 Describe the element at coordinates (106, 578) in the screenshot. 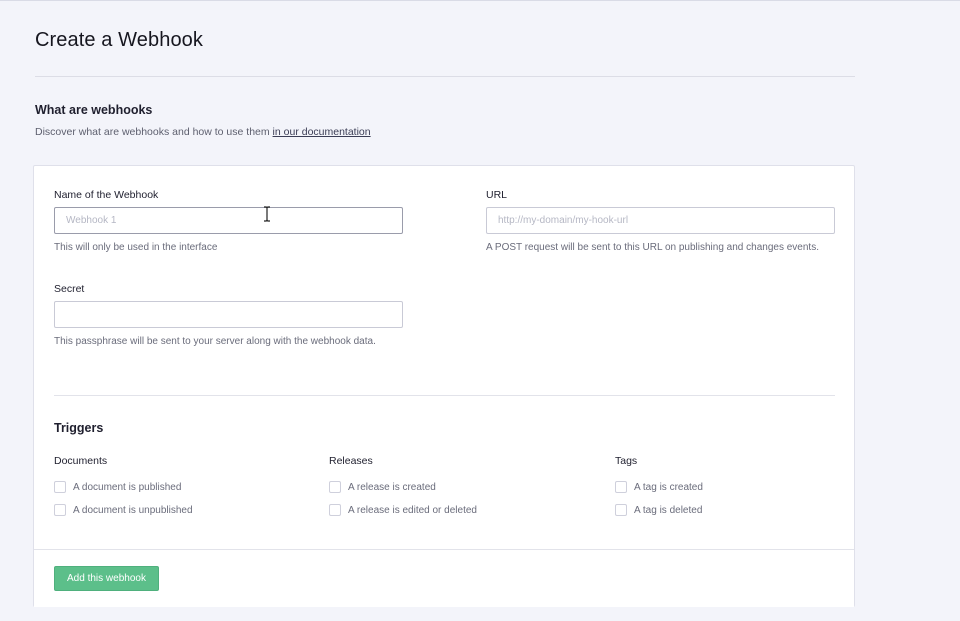

I see `add-webhook-button: Add this webhook` at that location.